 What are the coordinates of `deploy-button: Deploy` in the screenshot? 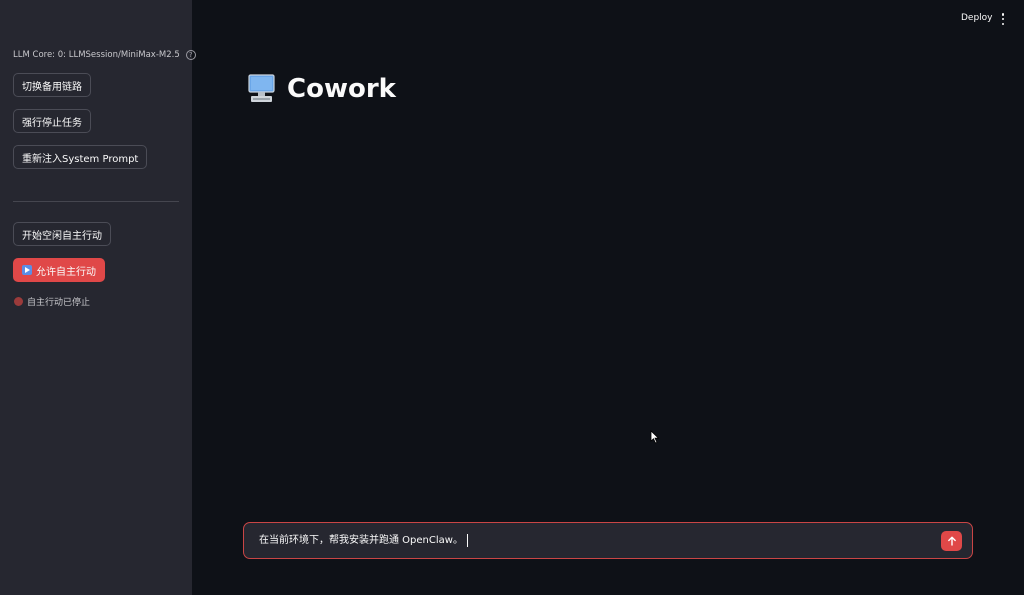 It's located at (977, 18).